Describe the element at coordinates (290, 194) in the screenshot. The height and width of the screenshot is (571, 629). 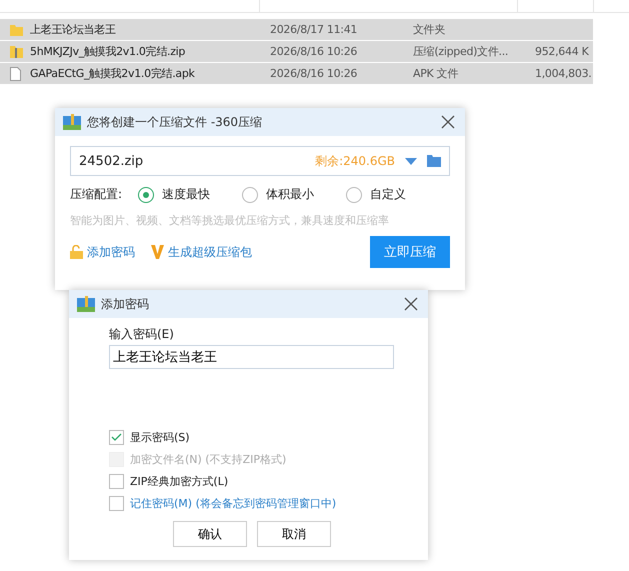
I see `option-label: 体积最小` at that location.